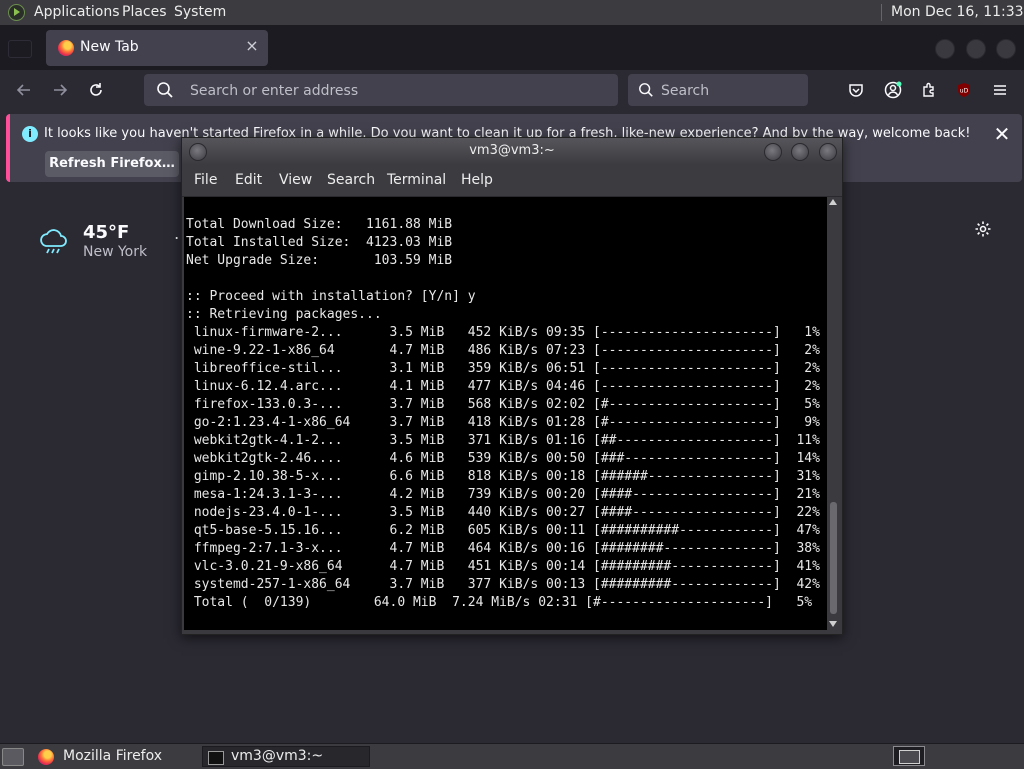 The width and height of the screenshot is (1024, 769). What do you see at coordinates (893, 90) in the screenshot?
I see `account-icon` at bounding box center [893, 90].